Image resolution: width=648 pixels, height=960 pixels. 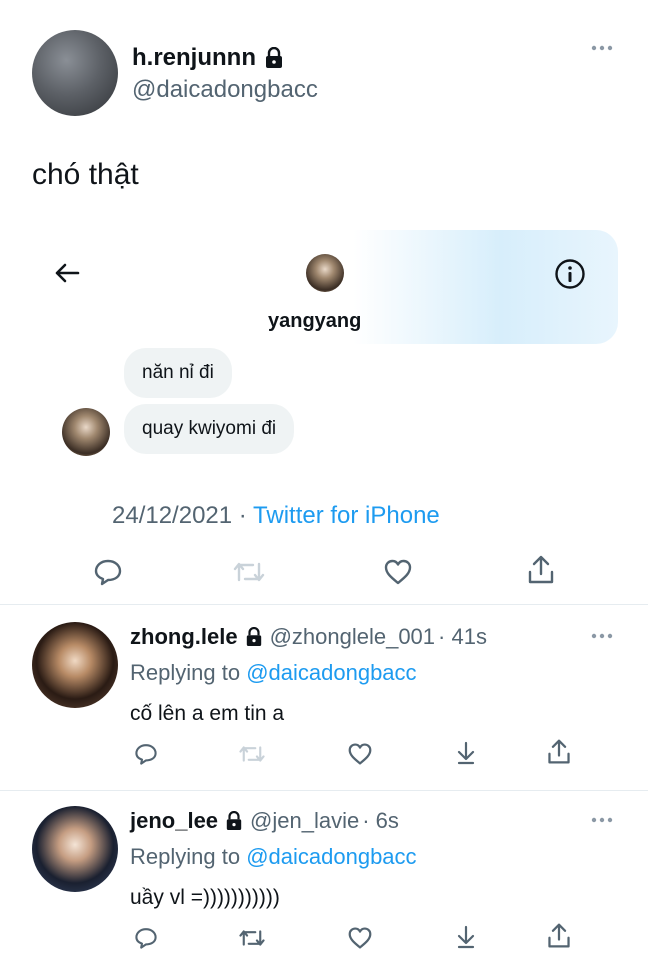 What do you see at coordinates (85, 174) in the screenshot?
I see `tweet-text: chó thật` at bounding box center [85, 174].